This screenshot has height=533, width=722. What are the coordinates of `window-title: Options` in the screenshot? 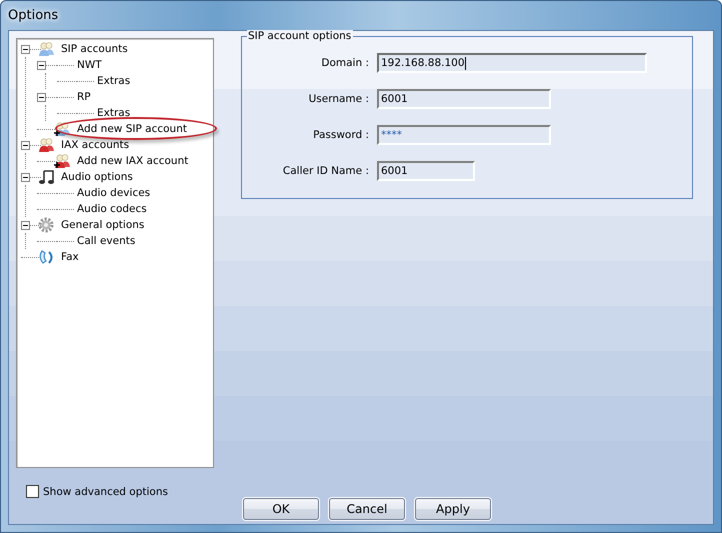 It's located at (34, 15).